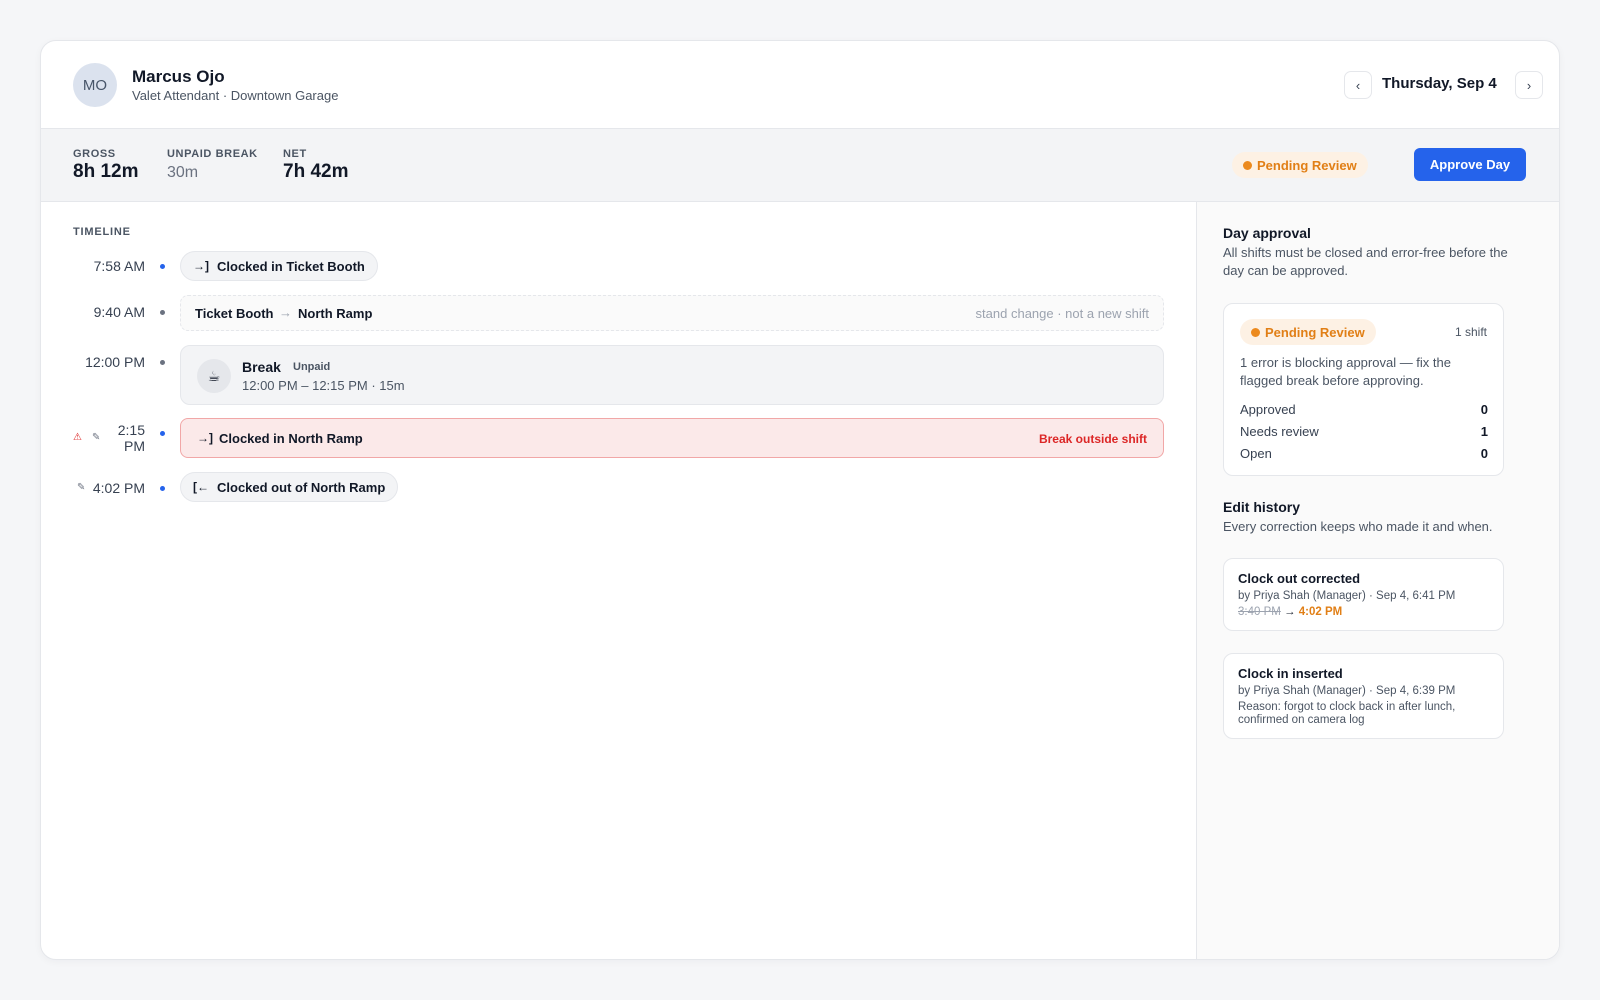  What do you see at coordinates (1092, 439) in the screenshot?
I see `error-flag: Break outside shift` at bounding box center [1092, 439].